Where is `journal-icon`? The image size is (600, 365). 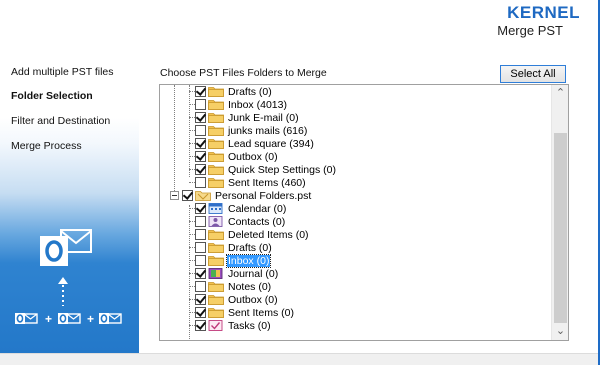
journal-icon is located at coordinates (216, 273).